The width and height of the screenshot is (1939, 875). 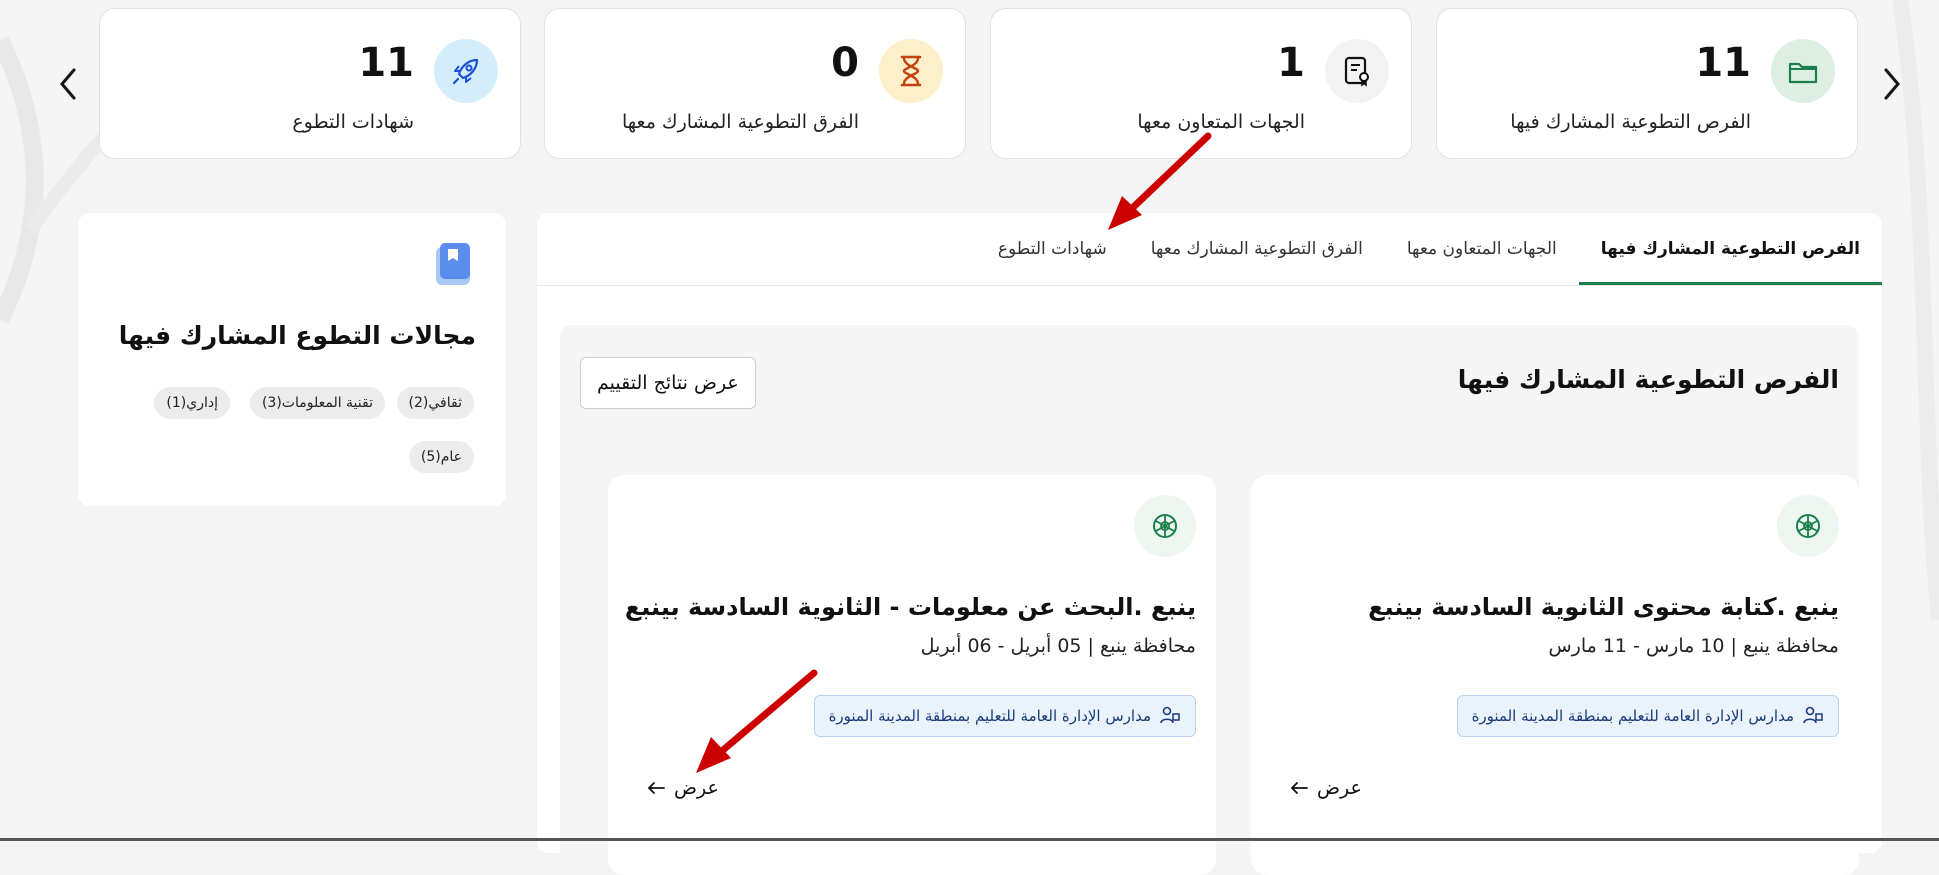 I want to click on stat-card-teams: 0 الفرق التطوعية المشارك معها, so click(x=755, y=83).